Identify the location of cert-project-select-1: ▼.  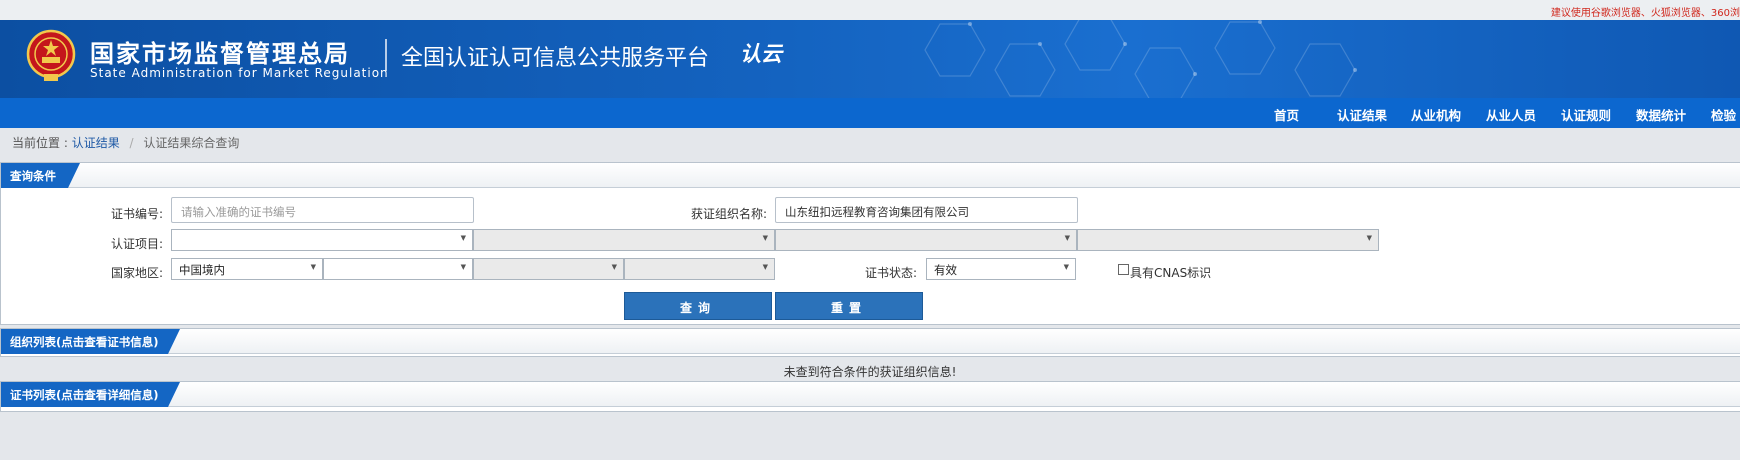
(322, 240).